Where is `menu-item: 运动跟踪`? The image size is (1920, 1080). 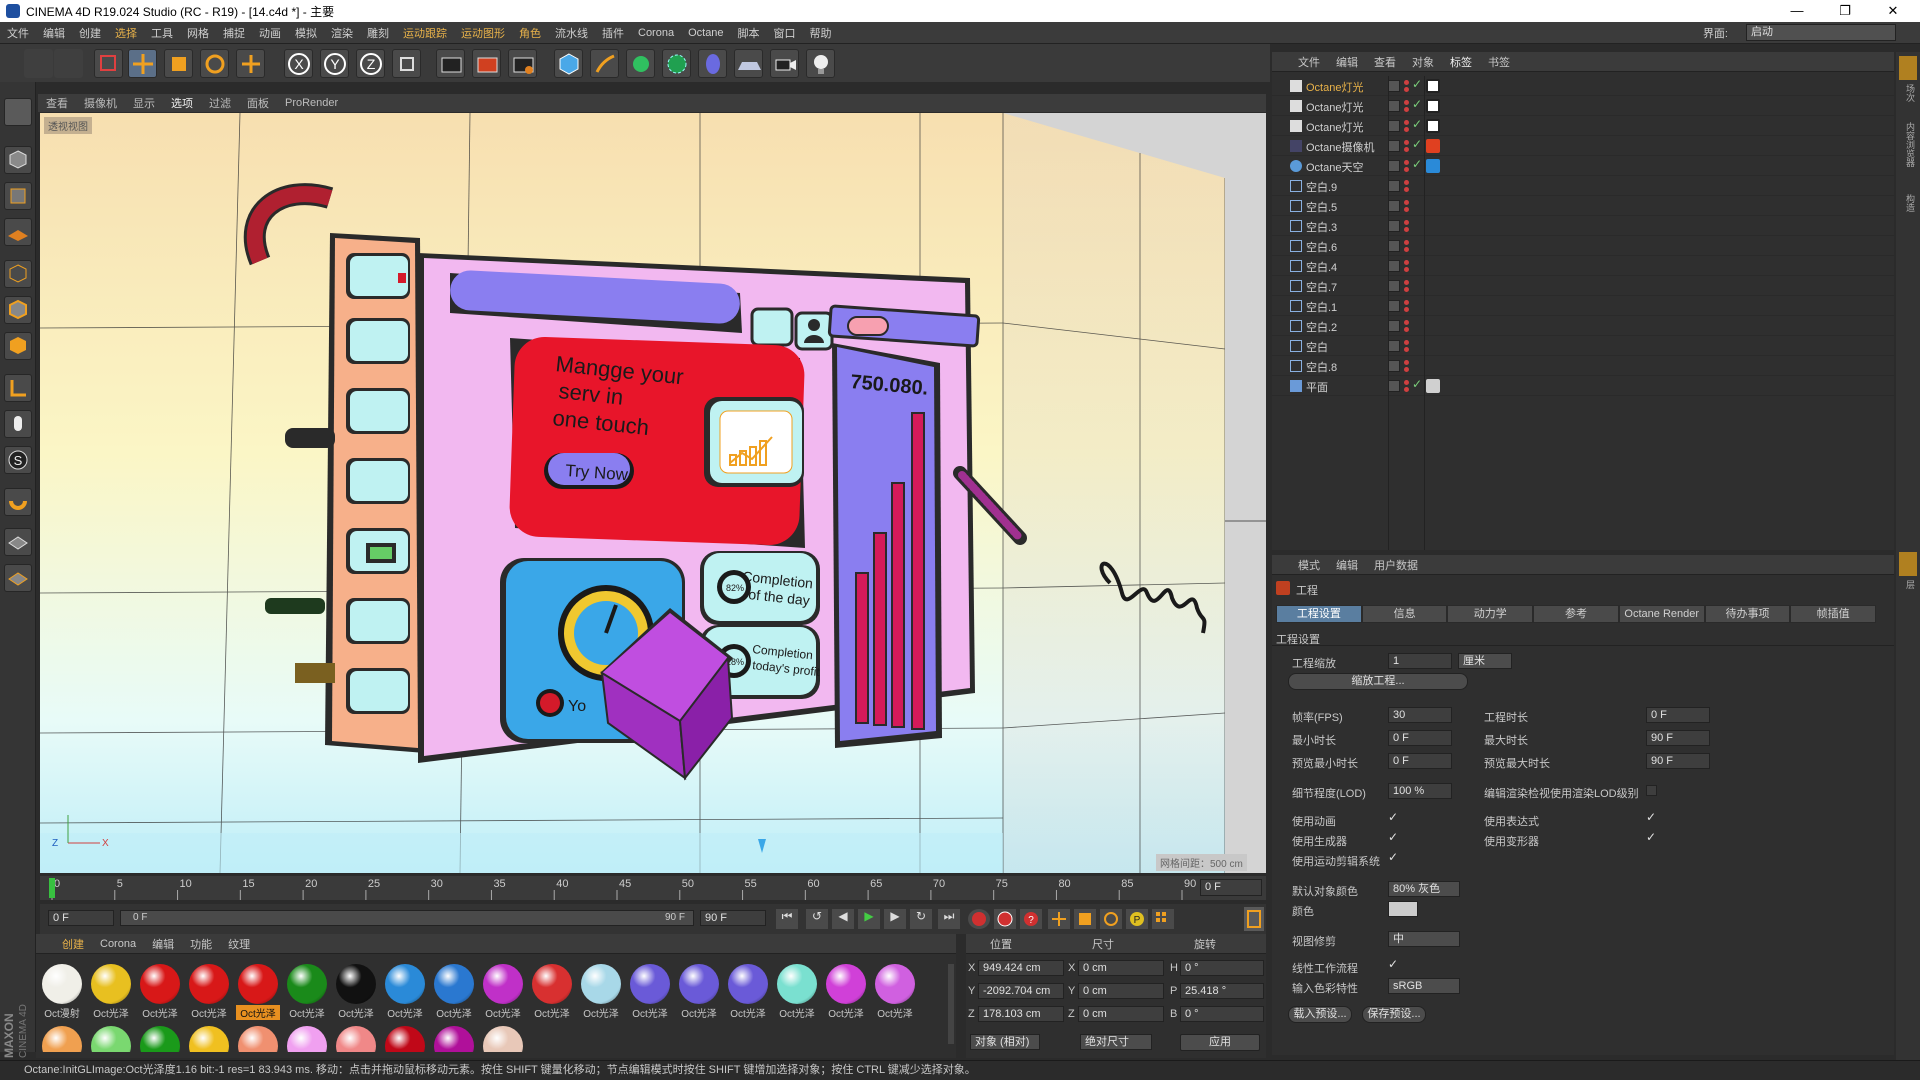
menu-item: 运动跟踪 is located at coordinates (425, 33).